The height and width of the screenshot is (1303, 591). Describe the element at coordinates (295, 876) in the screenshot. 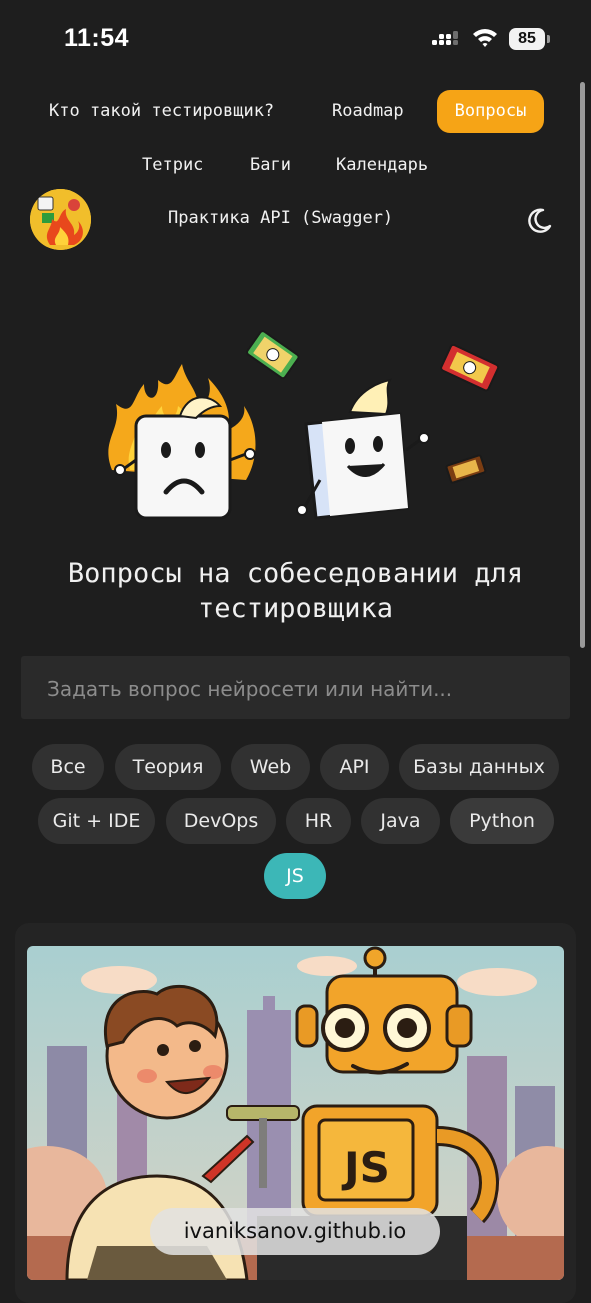

I see `chip-js-selected: JS` at that location.